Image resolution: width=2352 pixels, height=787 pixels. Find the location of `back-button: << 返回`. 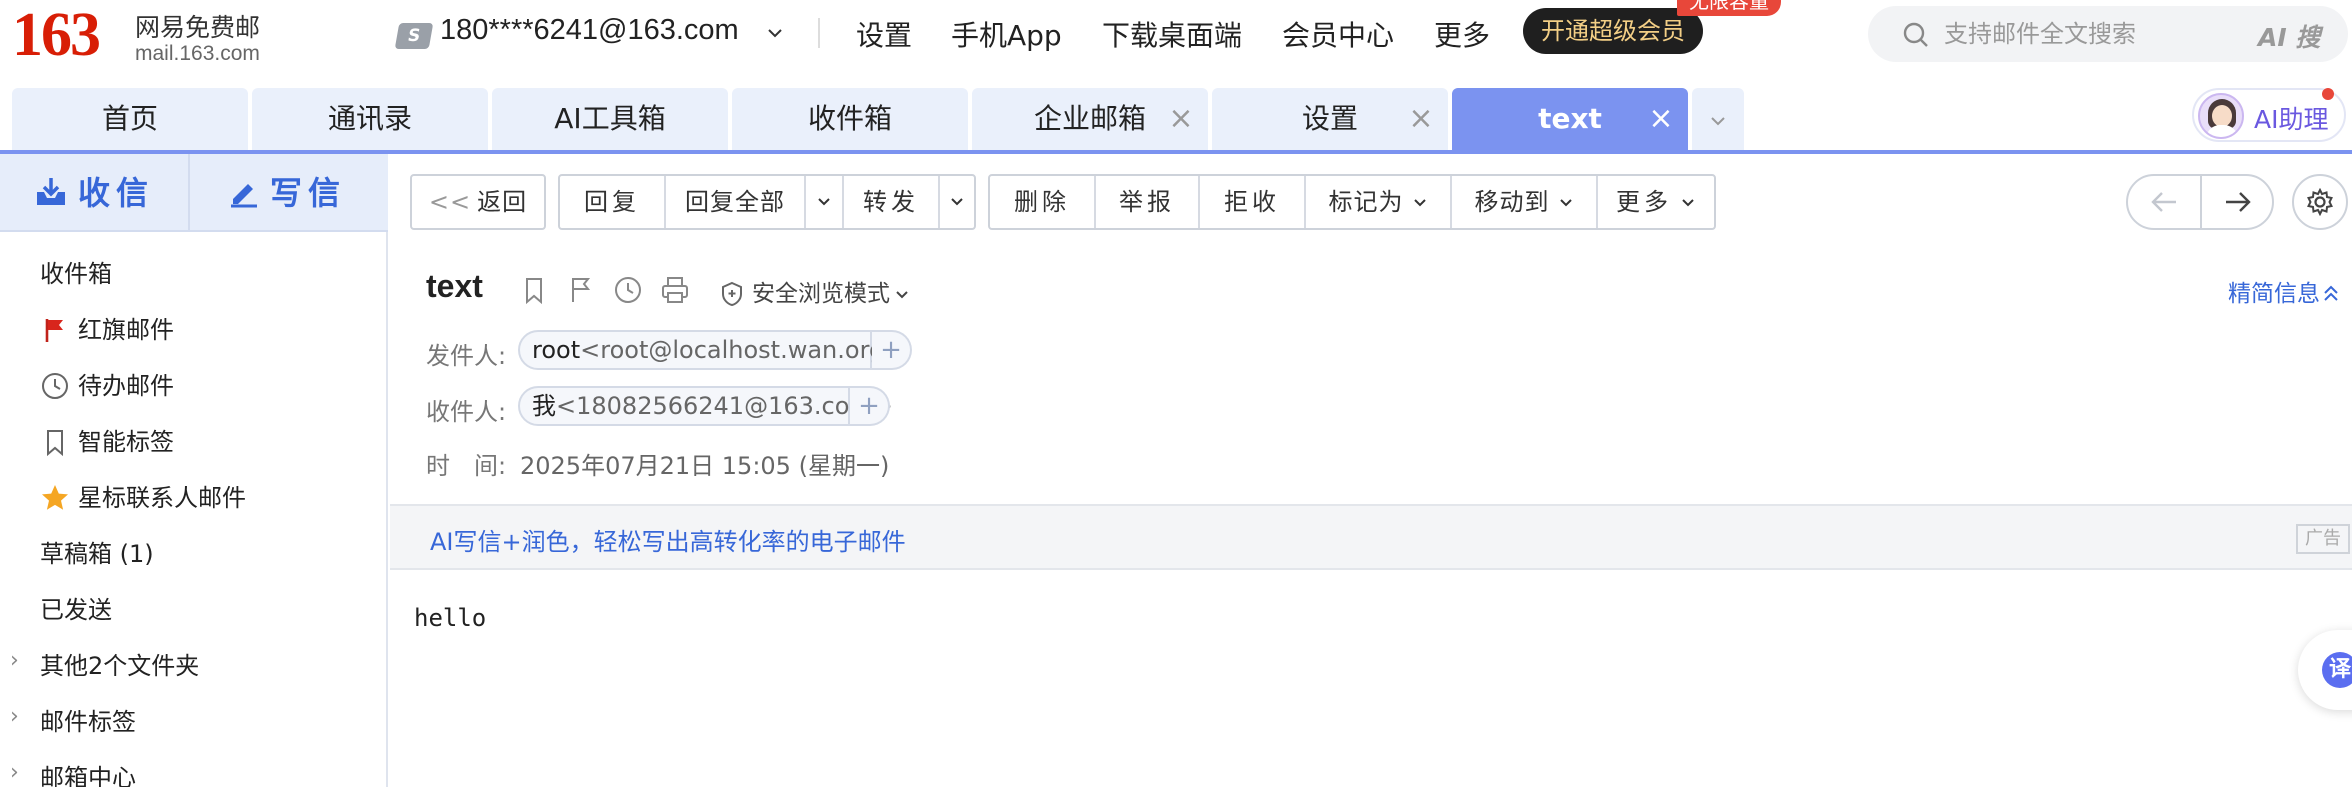

back-button: << 返回 is located at coordinates (478, 202).